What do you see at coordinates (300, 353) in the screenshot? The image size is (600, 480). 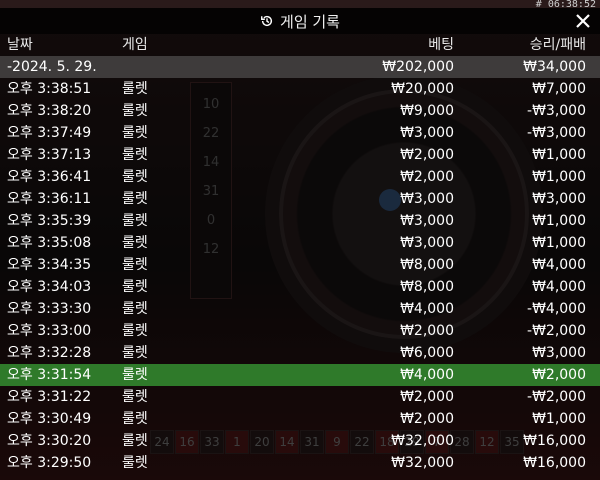 I see `table-row: 오후 3:32:28 룰렛 ₩6,000 ₩3,000` at bounding box center [300, 353].